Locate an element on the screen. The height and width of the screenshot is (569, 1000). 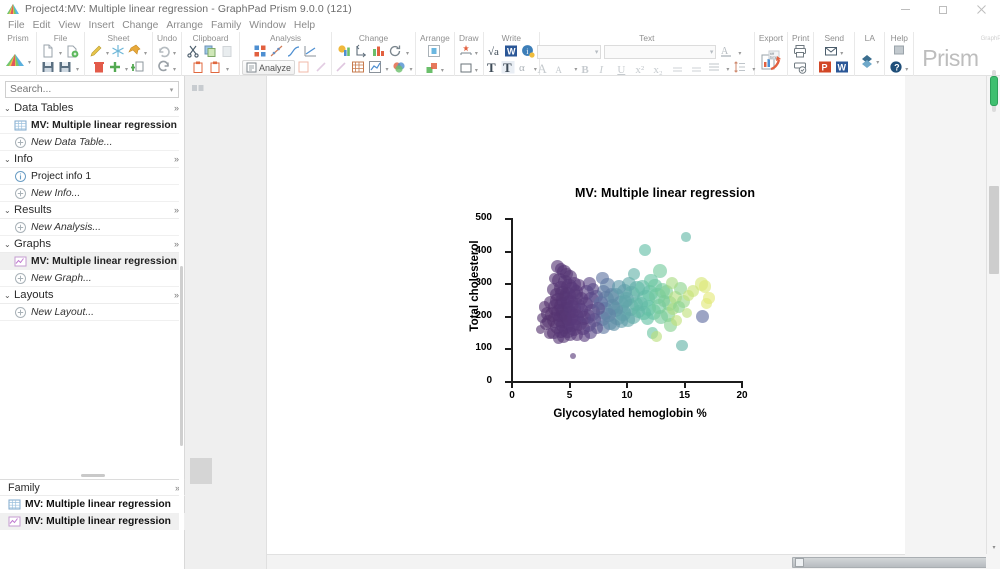
navigator-splitter is located at coordinates (92, 475).